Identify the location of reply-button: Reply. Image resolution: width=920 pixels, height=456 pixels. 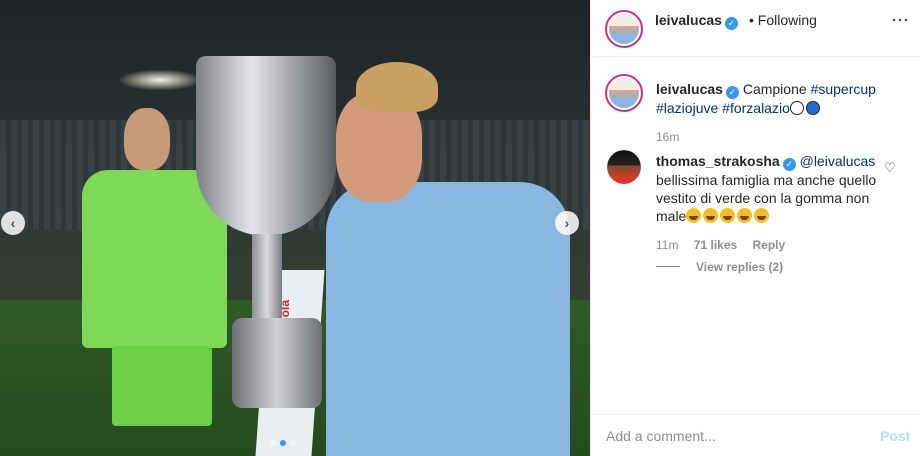
(769, 245).